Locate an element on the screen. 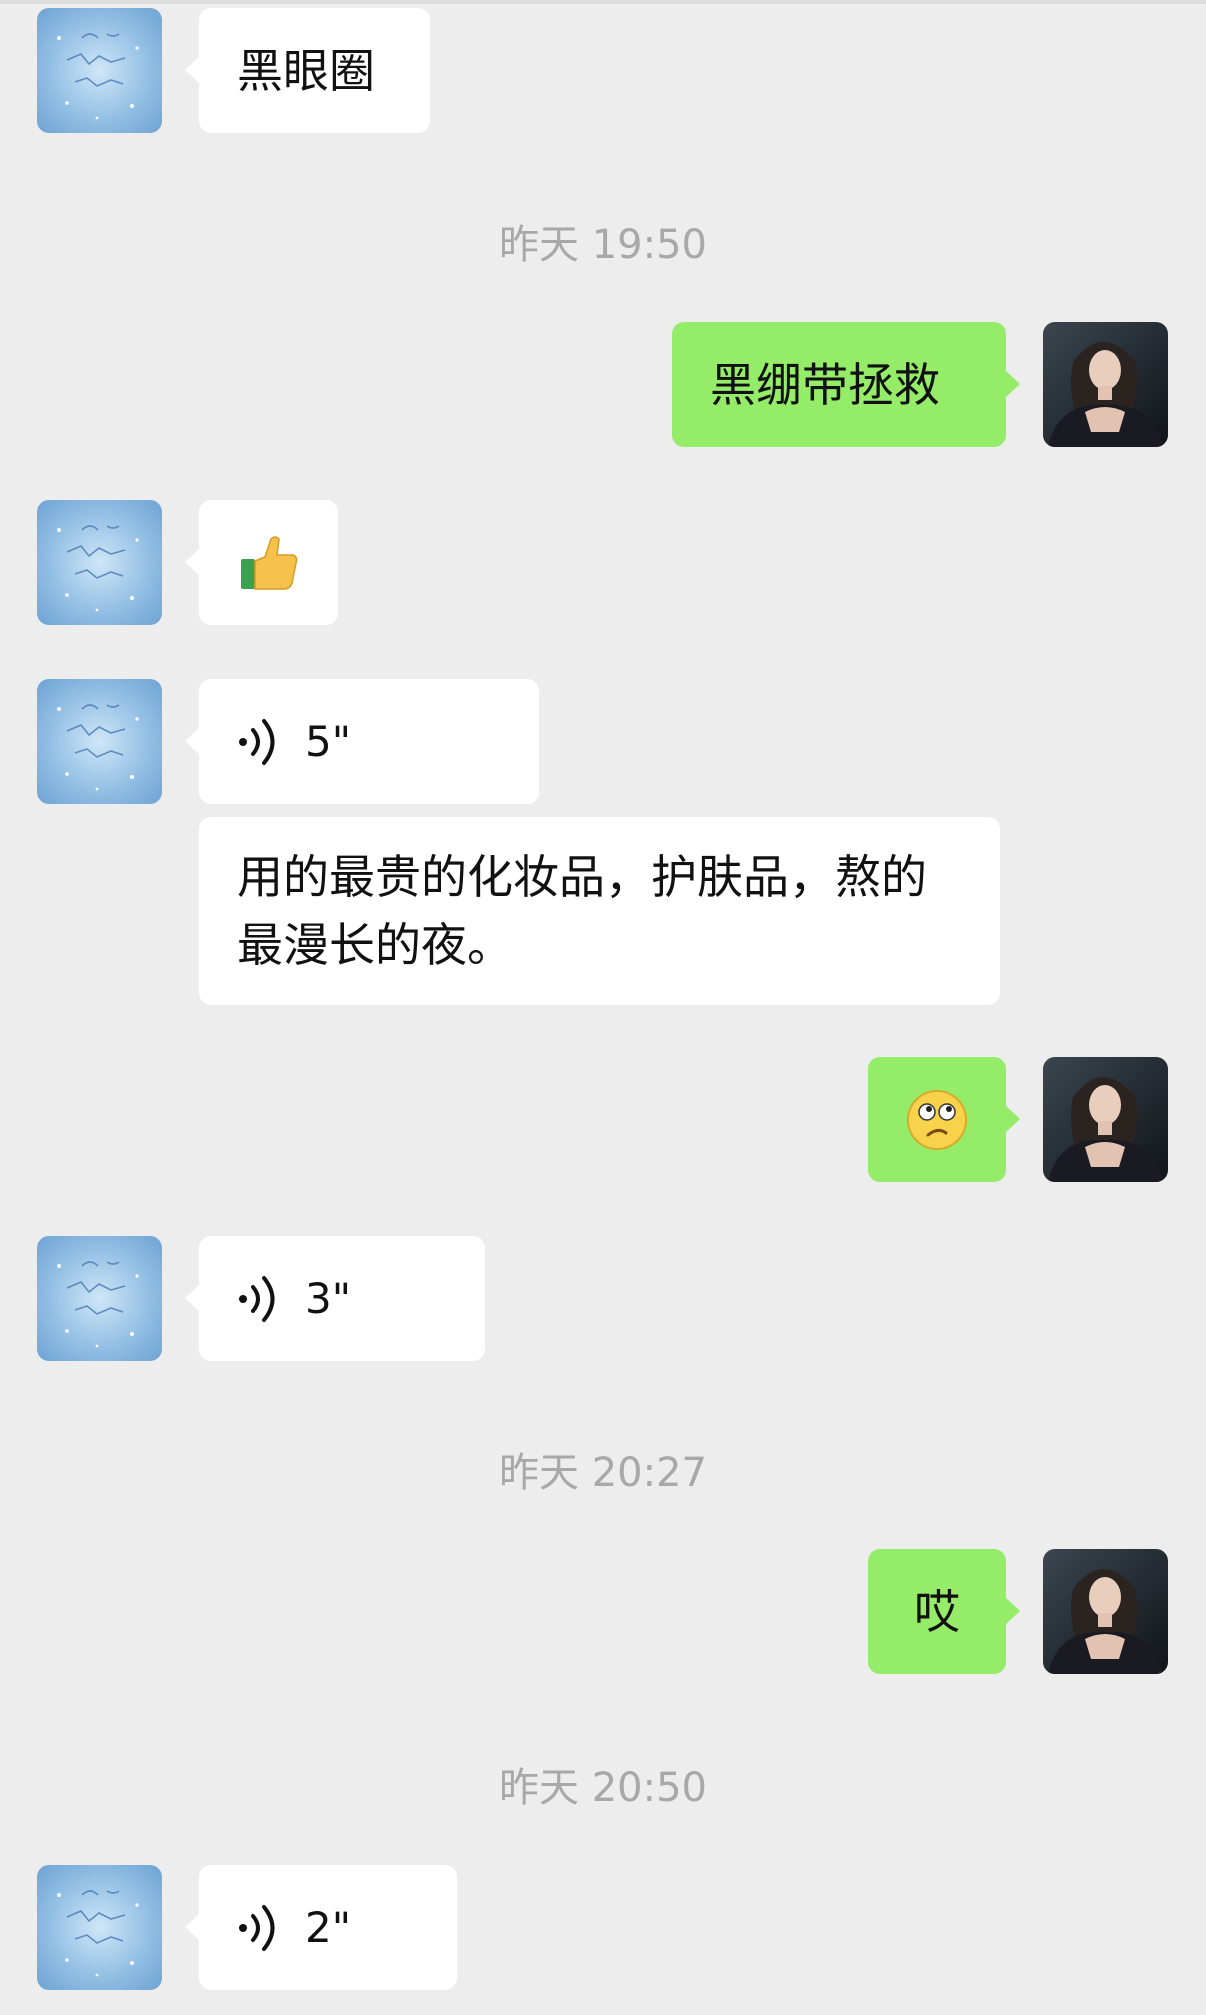 The image size is (1206, 2015). thumbs-up-icon is located at coordinates (268, 562).